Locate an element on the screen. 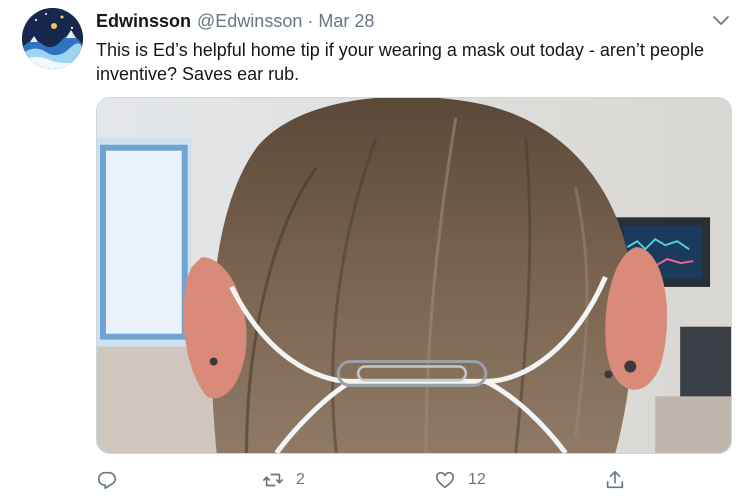  share-icon is located at coordinates (615, 479).